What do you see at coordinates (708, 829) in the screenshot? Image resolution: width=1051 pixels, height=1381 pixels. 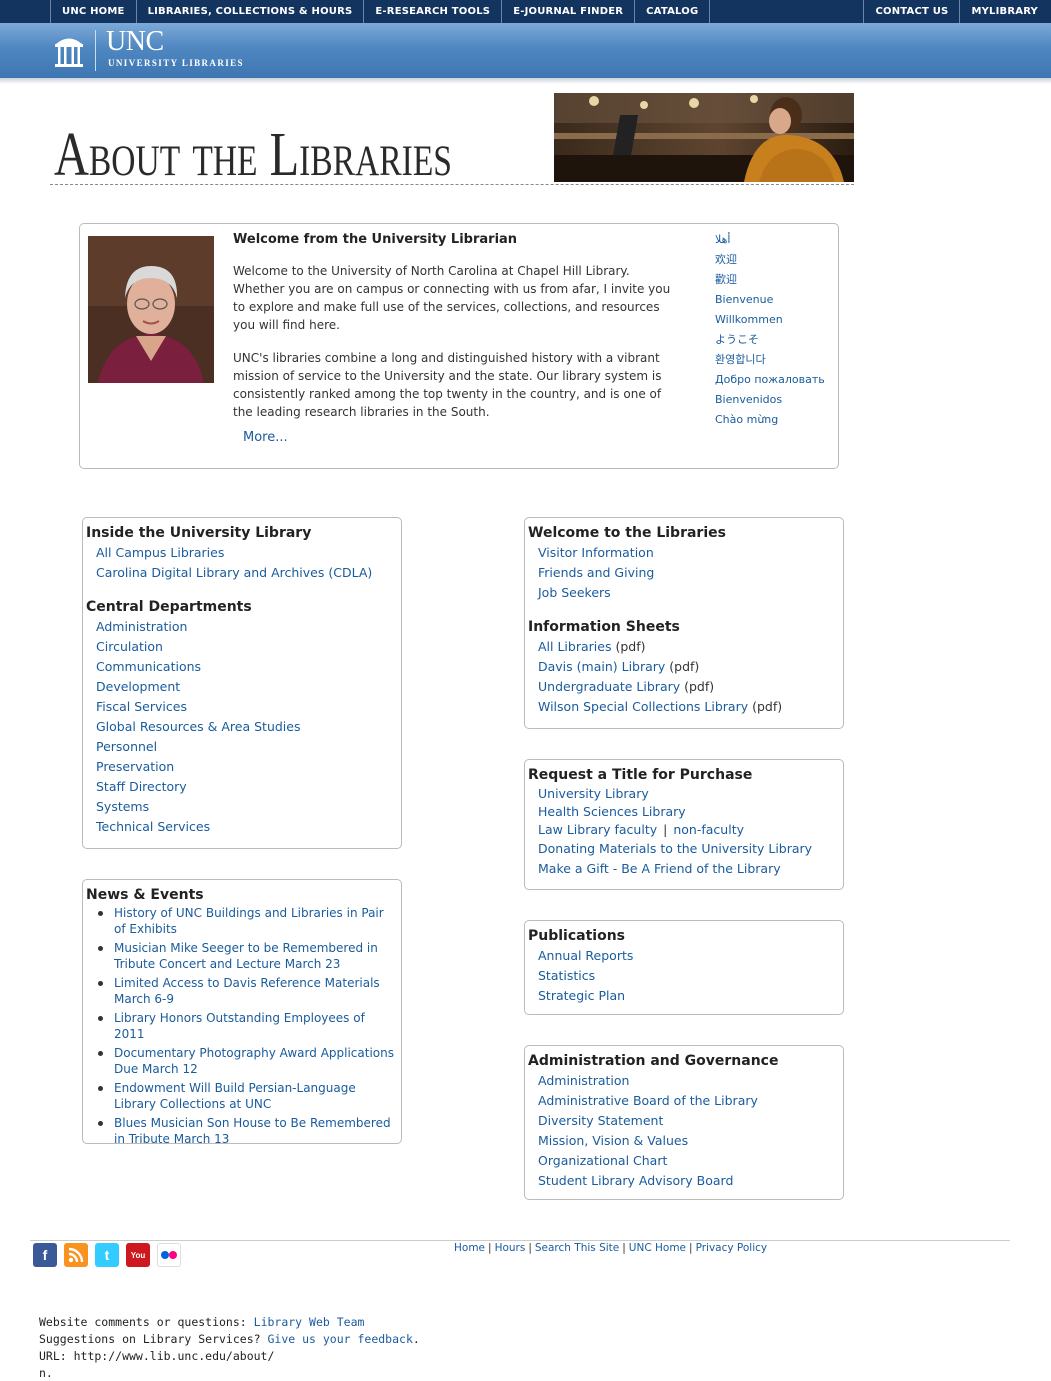 I see `link-law-library-non-faculty: non-faculty` at bounding box center [708, 829].